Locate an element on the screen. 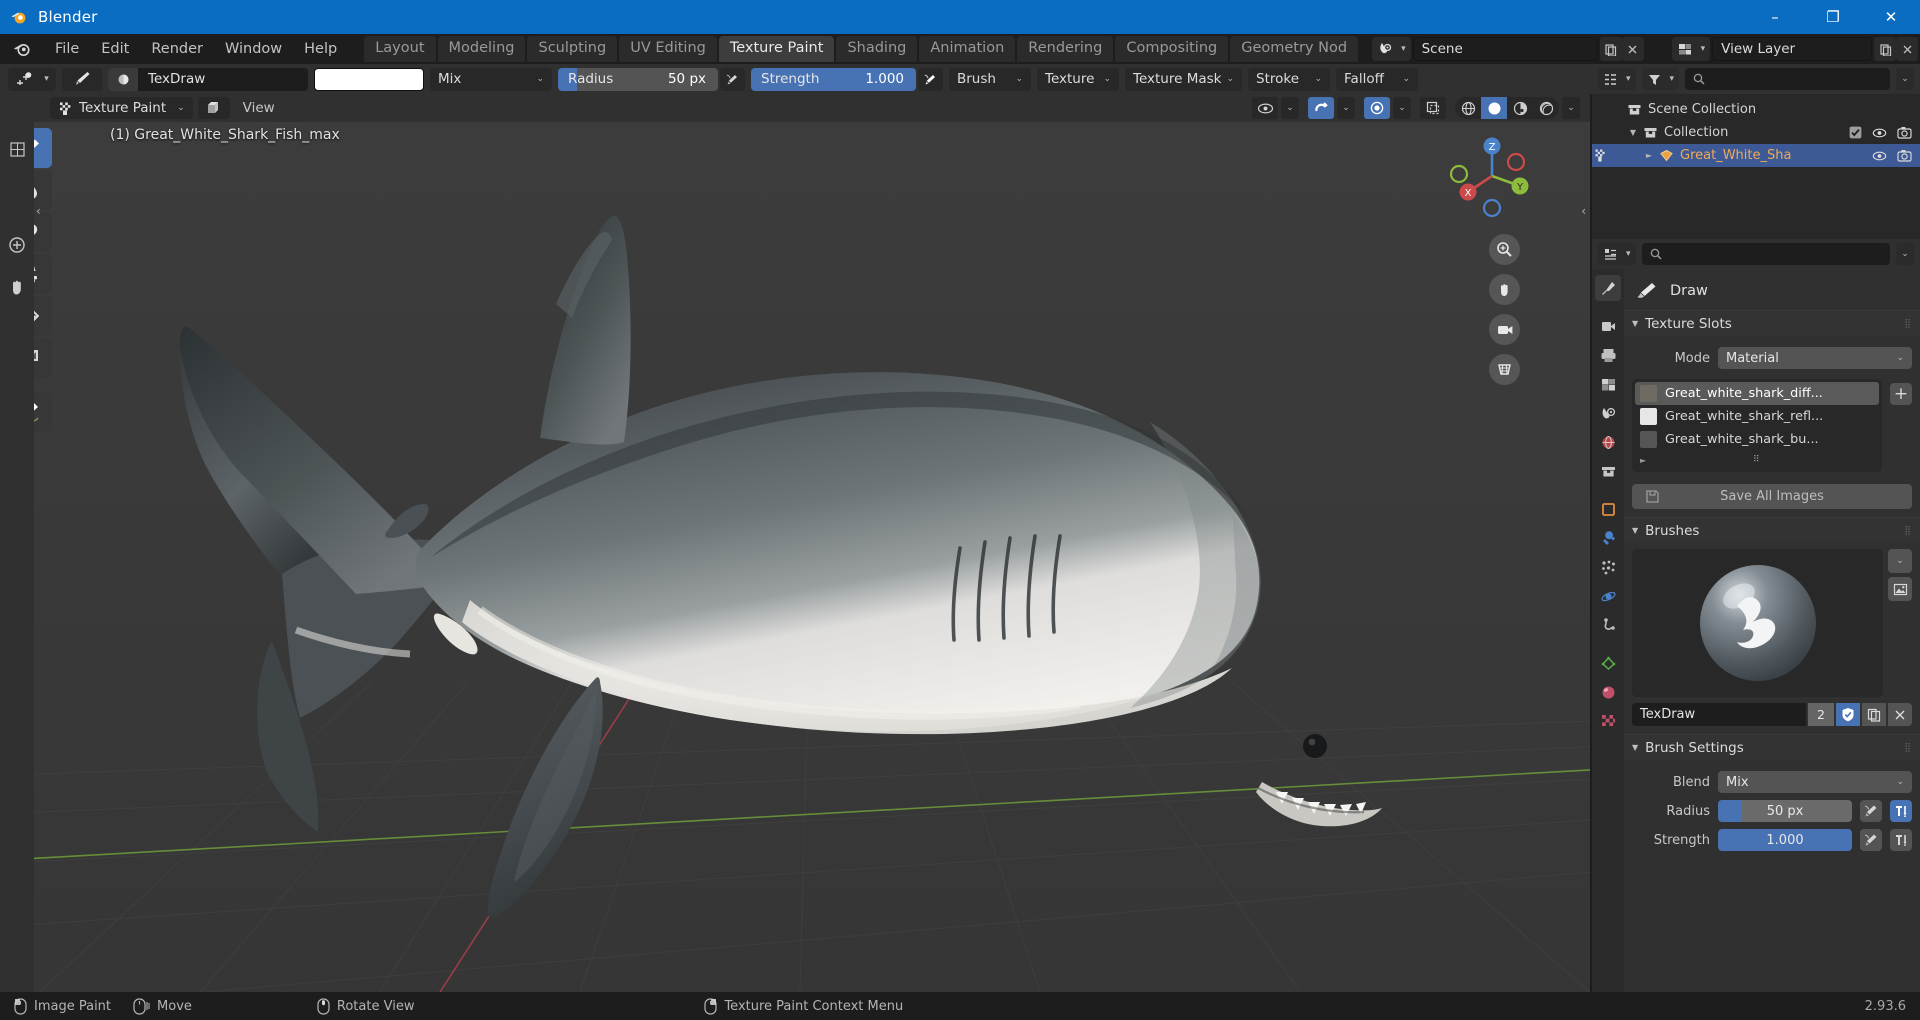 This screenshot has height=1020, width=1920. material-tab is located at coordinates (1608, 692).